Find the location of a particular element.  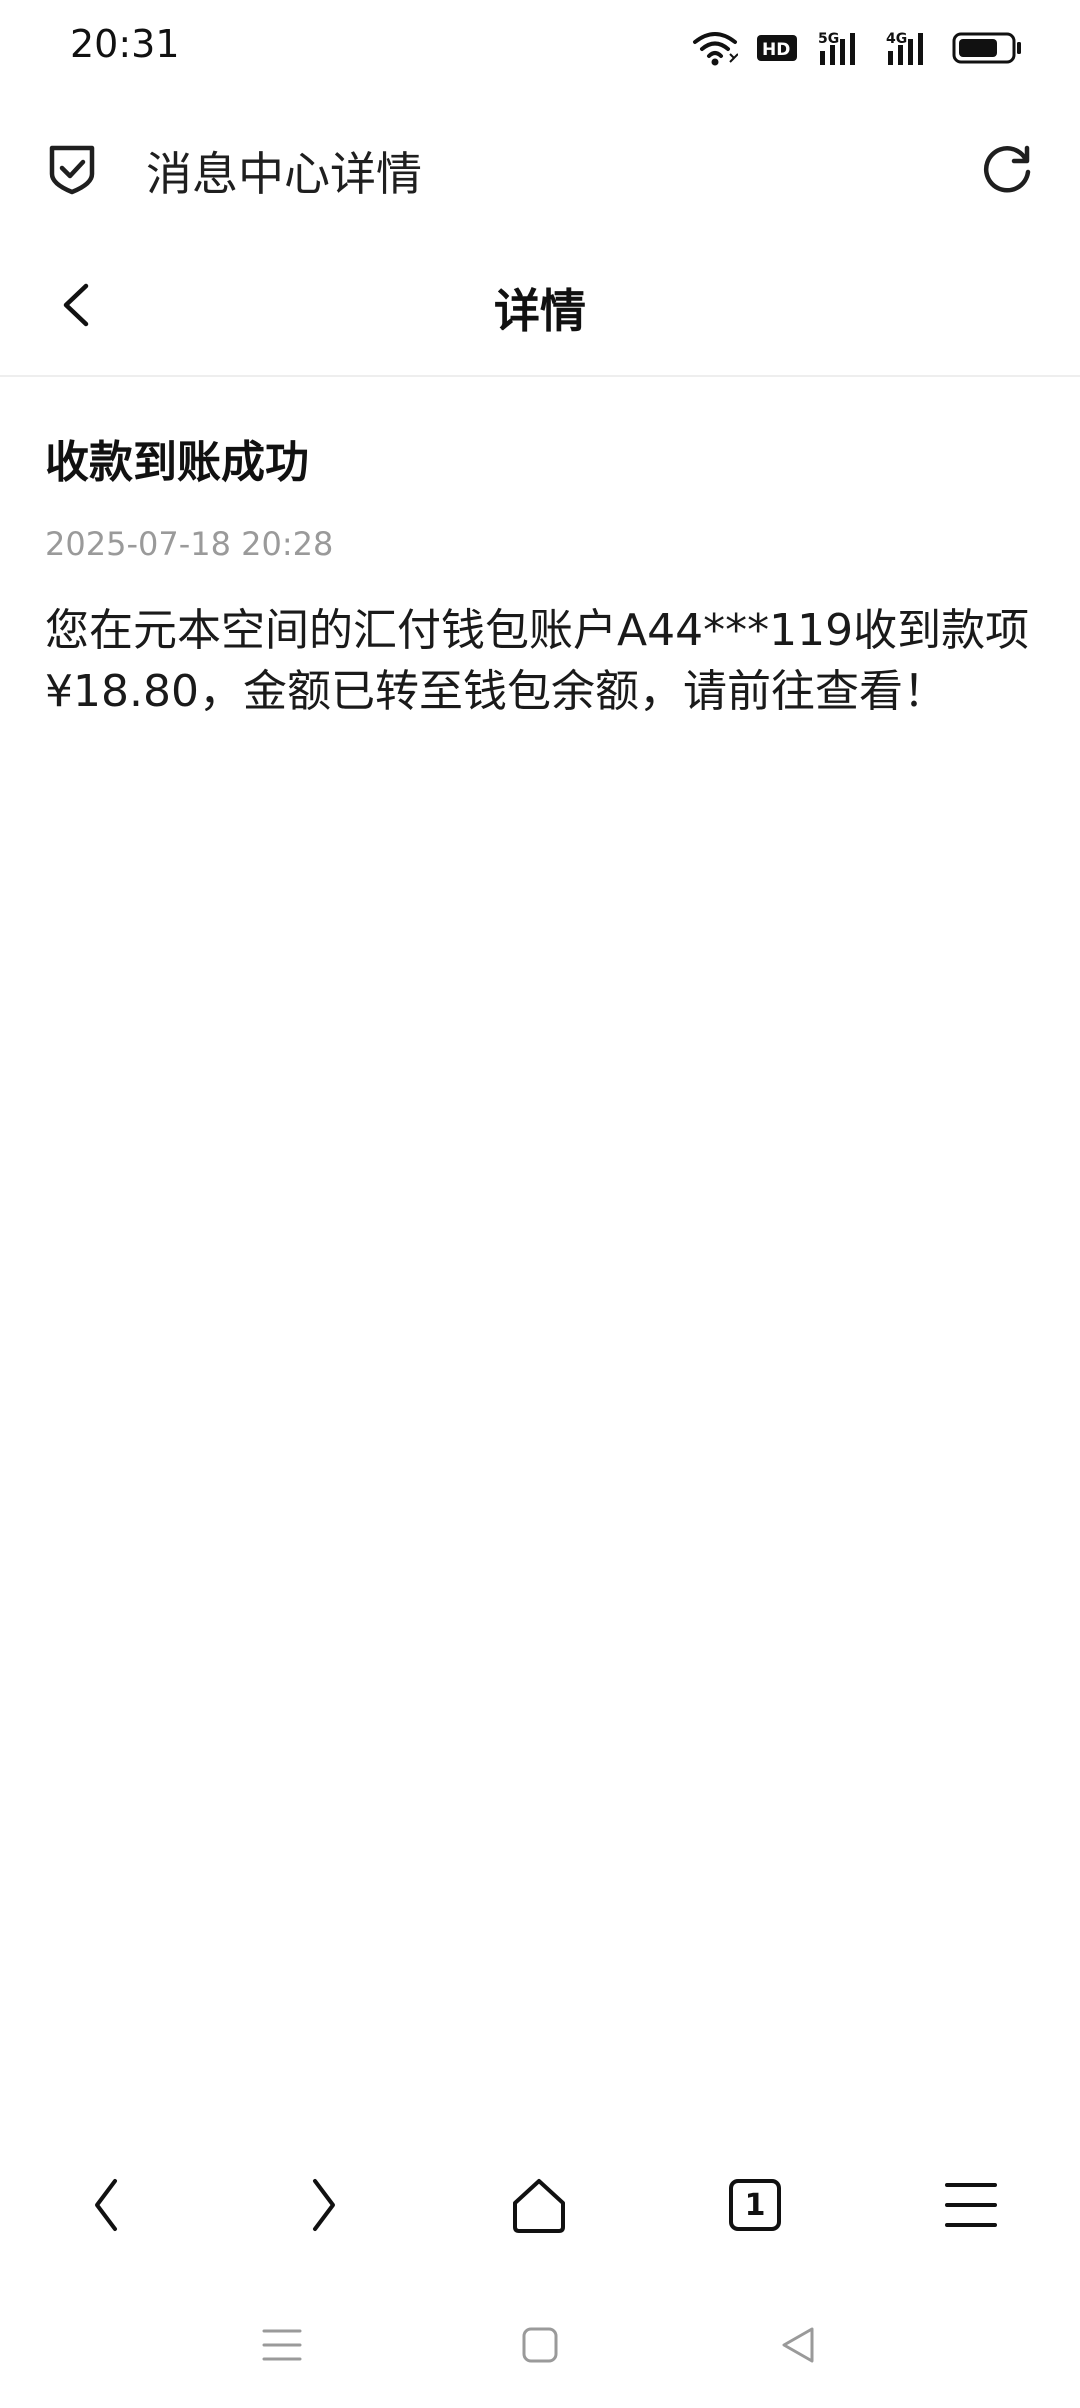

message-title: 收款到账成功 is located at coordinates (177, 462).